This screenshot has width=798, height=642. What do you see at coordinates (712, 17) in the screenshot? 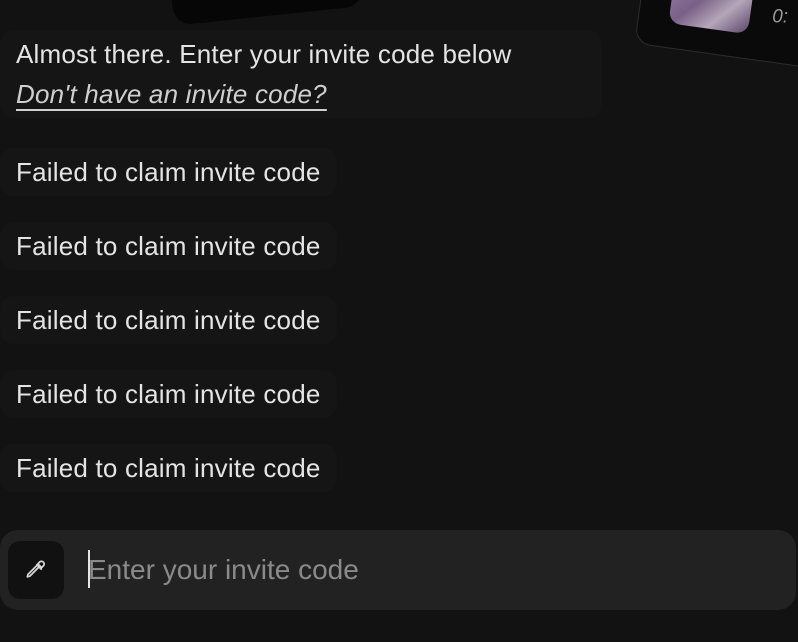
I see `media-thumbnail` at bounding box center [712, 17].